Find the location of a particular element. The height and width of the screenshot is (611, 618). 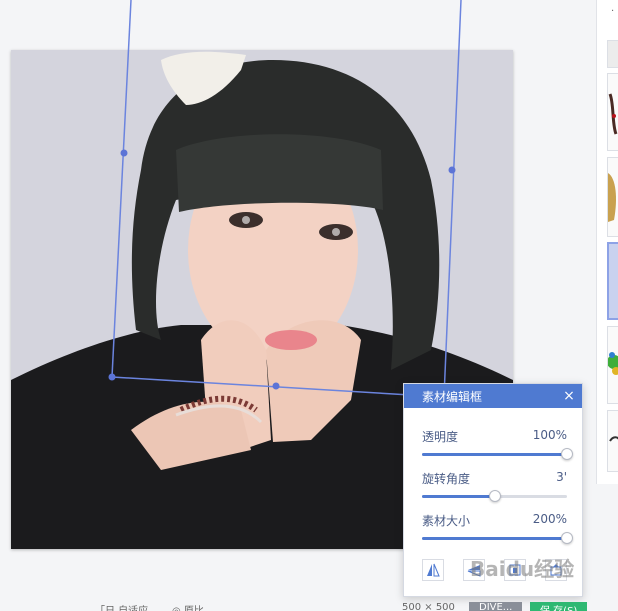

material-thumbnail-strip: · is located at coordinates (607, 242).